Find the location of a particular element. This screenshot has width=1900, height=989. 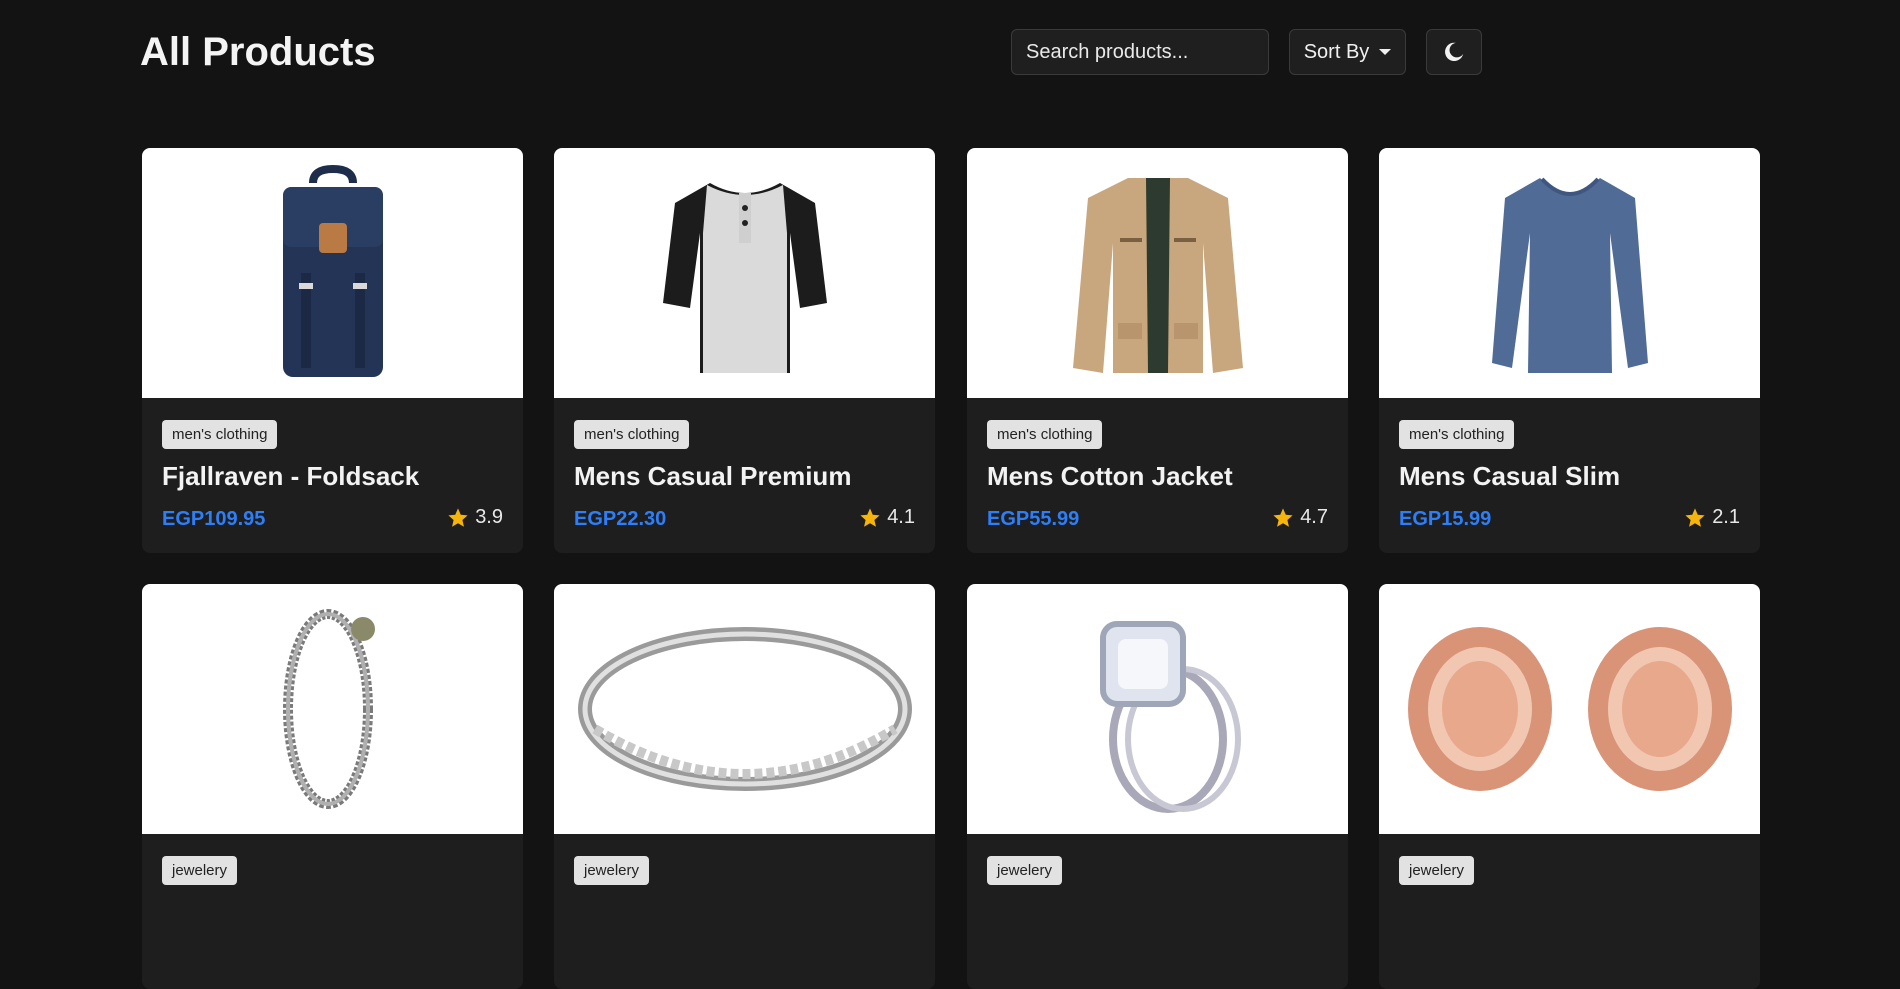

rose-gold-plugs-image is located at coordinates (1569, 709).